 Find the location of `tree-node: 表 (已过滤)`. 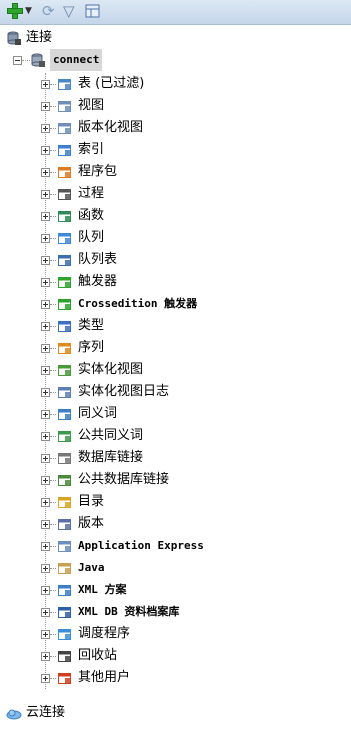

tree-node: 表 (已过滤) is located at coordinates (175, 84).